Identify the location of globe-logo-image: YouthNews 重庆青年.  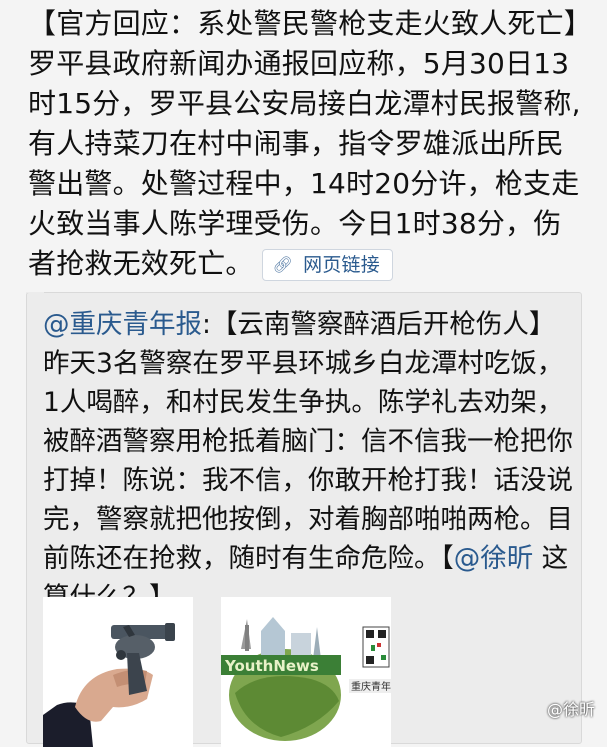
(306, 672).